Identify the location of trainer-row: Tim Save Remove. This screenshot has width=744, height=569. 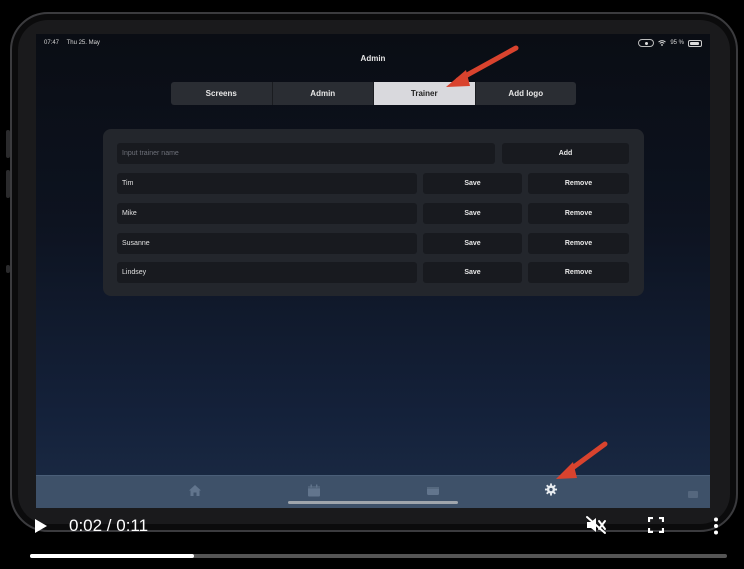
(373, 183).